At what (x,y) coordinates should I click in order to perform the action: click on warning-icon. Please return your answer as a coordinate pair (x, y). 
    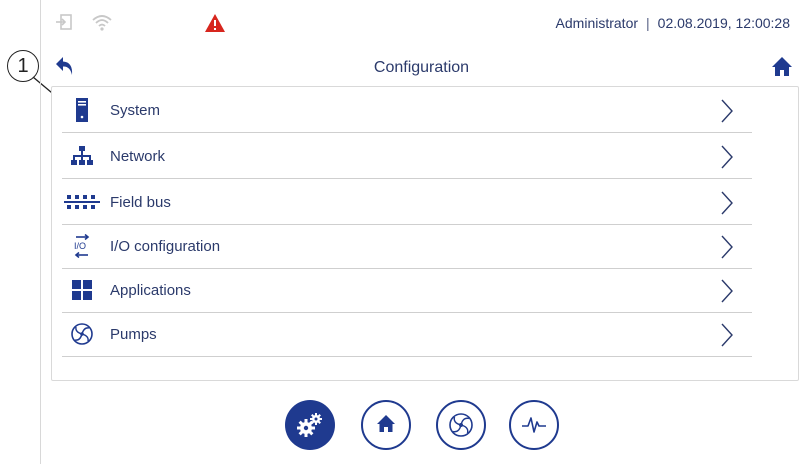
    Looking at the image, I should click on (215, 25).